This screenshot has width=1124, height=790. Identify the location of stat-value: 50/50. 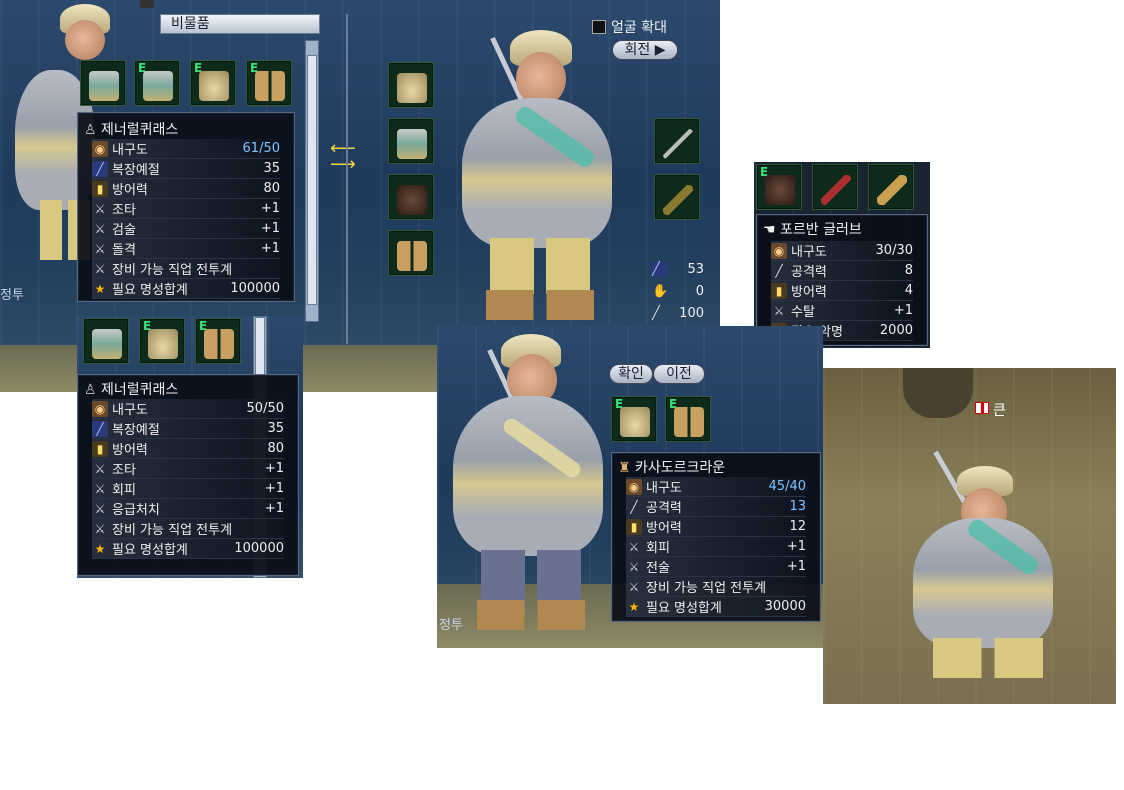
(265, 408).